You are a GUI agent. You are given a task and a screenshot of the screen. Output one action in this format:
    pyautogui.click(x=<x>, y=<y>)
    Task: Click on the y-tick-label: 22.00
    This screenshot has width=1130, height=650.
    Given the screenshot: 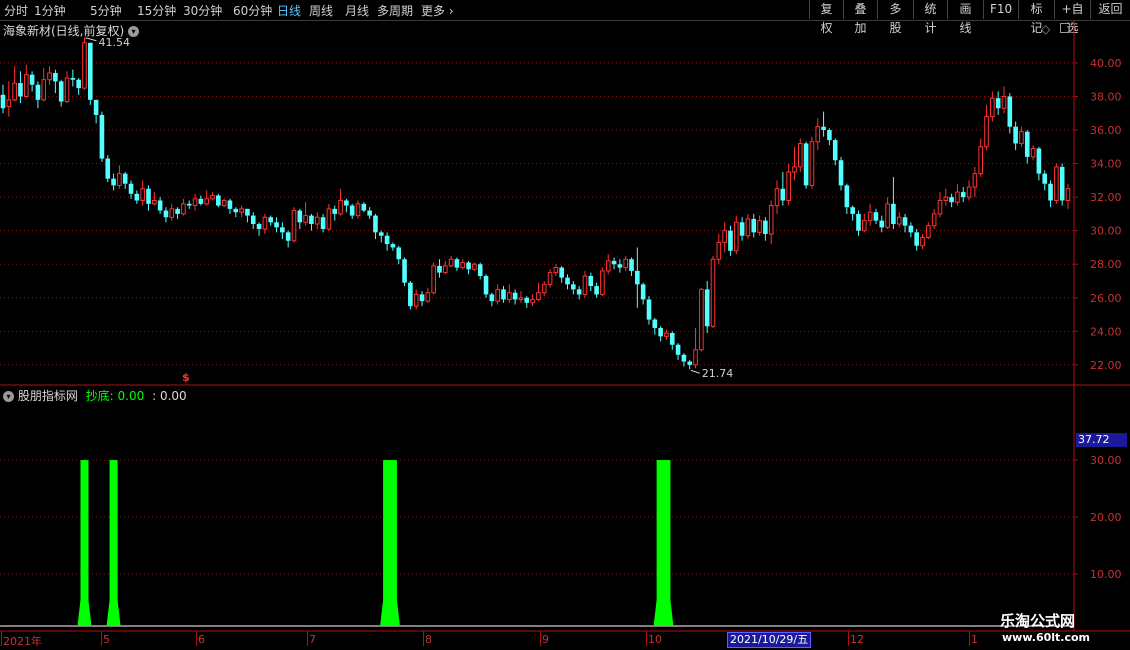 What is the action you would take?
    pyautogui.click(x=1106, y=365)
    